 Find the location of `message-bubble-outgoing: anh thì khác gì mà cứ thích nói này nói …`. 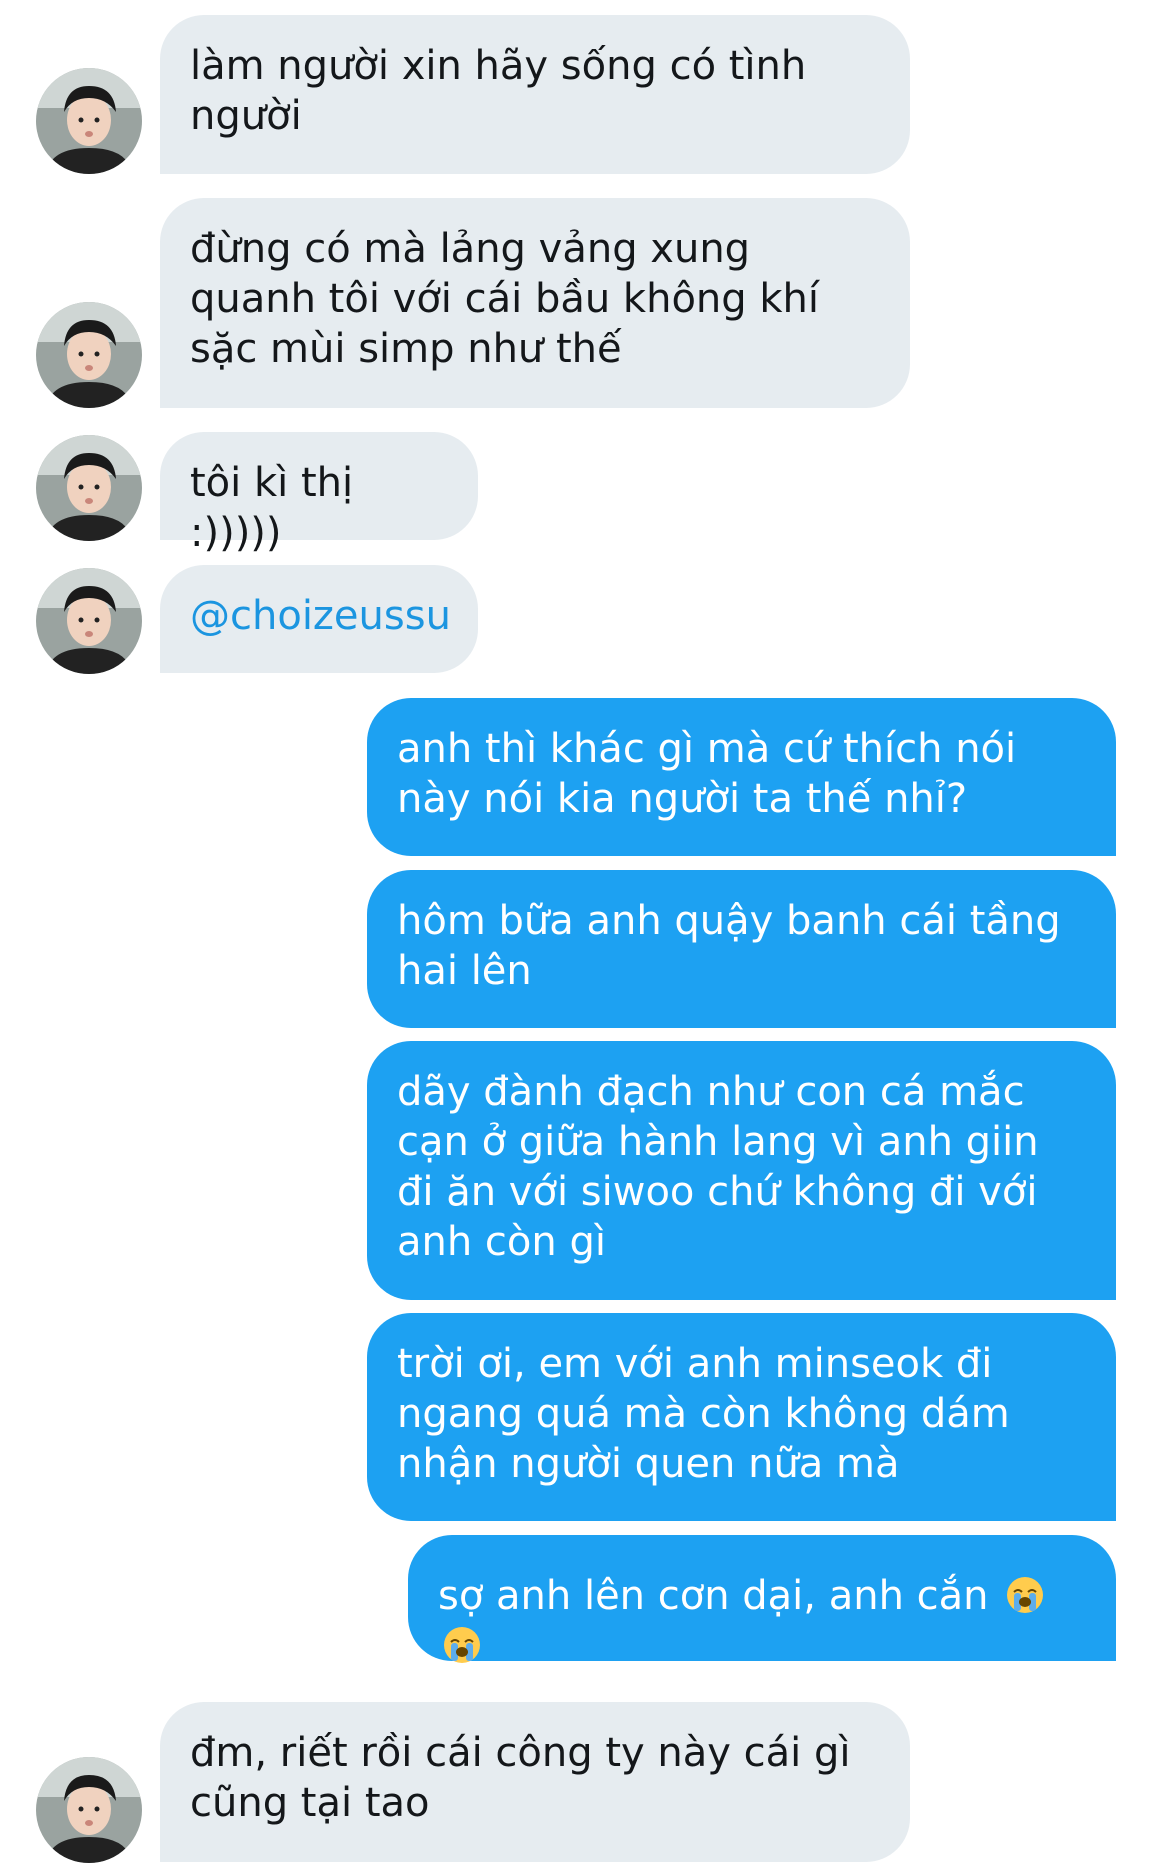

message-bubble-outgoing: anh thì khác gì mà cứ thích nói này nói … is located at coordinates (741, 777).